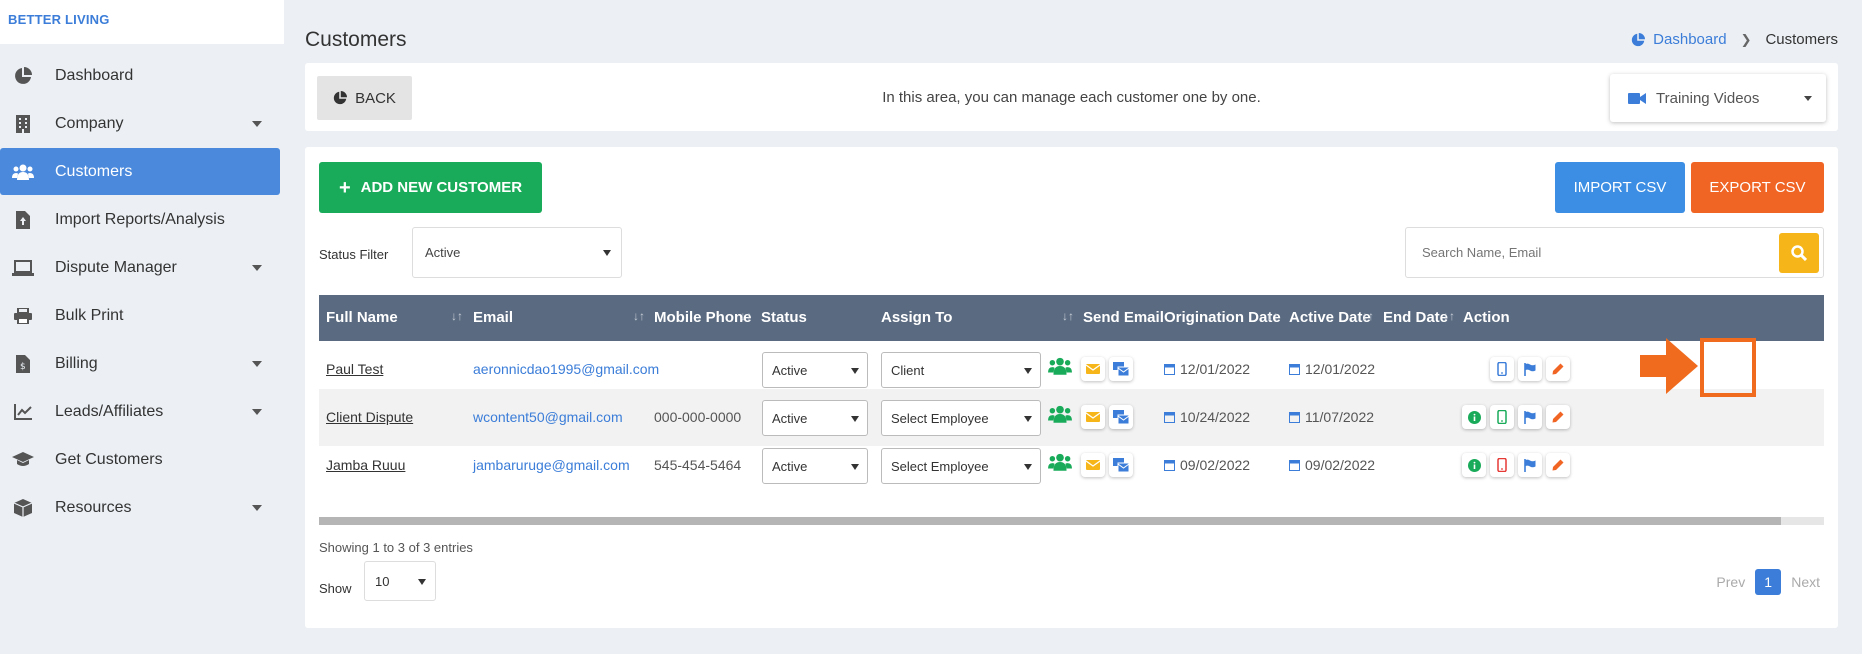  What do you see at coordinates (1805, 582) in the screenshot?
I see `next-page-button: Next` at bounding box center [1805, 582].